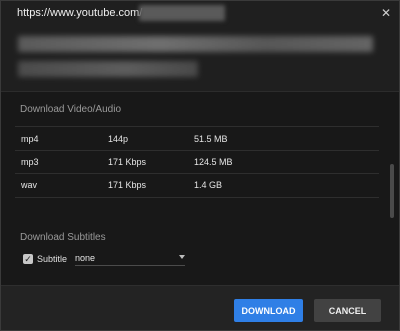 The height and width of the screenshot is (331, 400). Describe the element at coordinates (80, 13) in the screenshot. I see `video-url: https://www.youtube.com/` at that location.